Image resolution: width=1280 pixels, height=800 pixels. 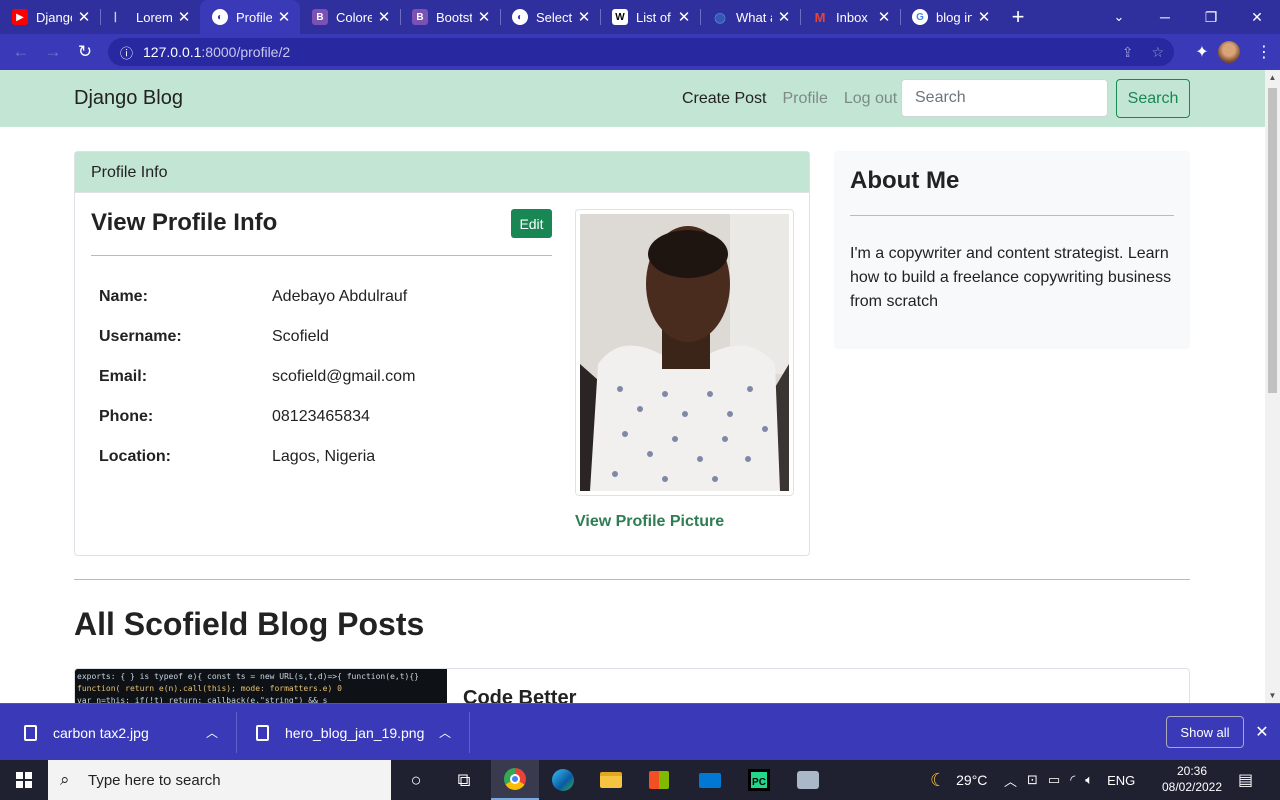 I want to click on notifications-icon: ▤, so click(x=1245, y=780).